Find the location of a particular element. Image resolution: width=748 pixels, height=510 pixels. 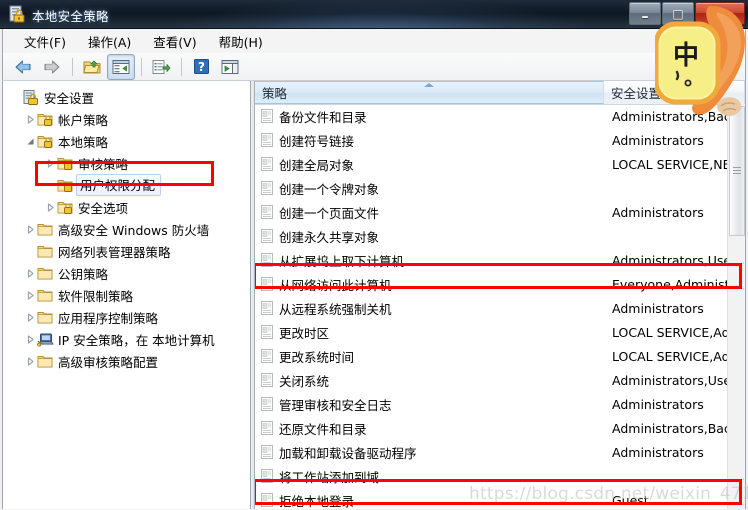

back-icon is located at coordinates (23, 67).